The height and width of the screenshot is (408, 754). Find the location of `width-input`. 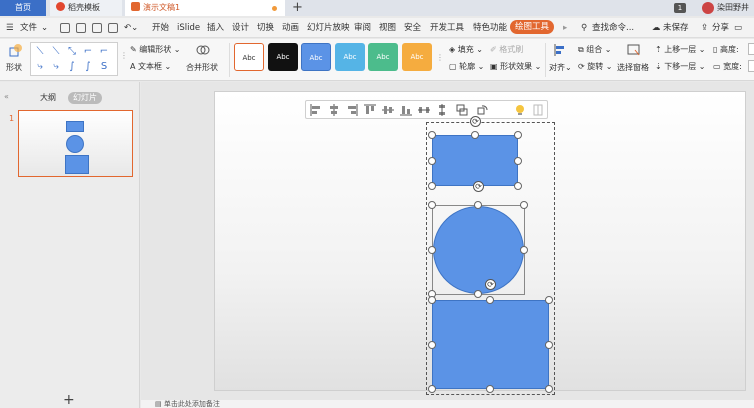

width-input is located at coordinates (751, 66).